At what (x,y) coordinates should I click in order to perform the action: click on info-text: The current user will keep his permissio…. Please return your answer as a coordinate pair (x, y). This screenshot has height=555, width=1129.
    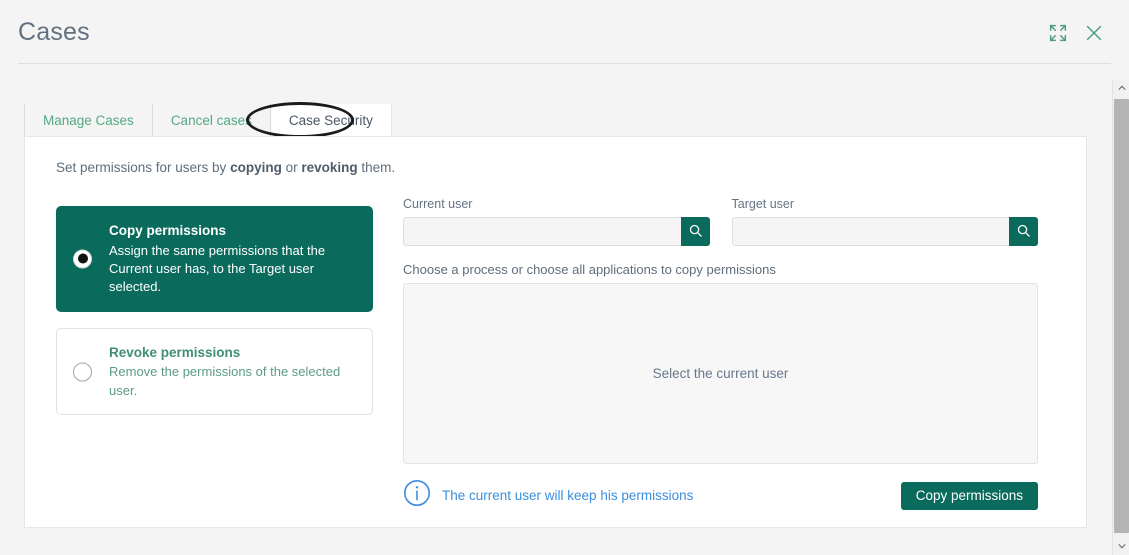
    Looking at the image, I should click on (568, 495).